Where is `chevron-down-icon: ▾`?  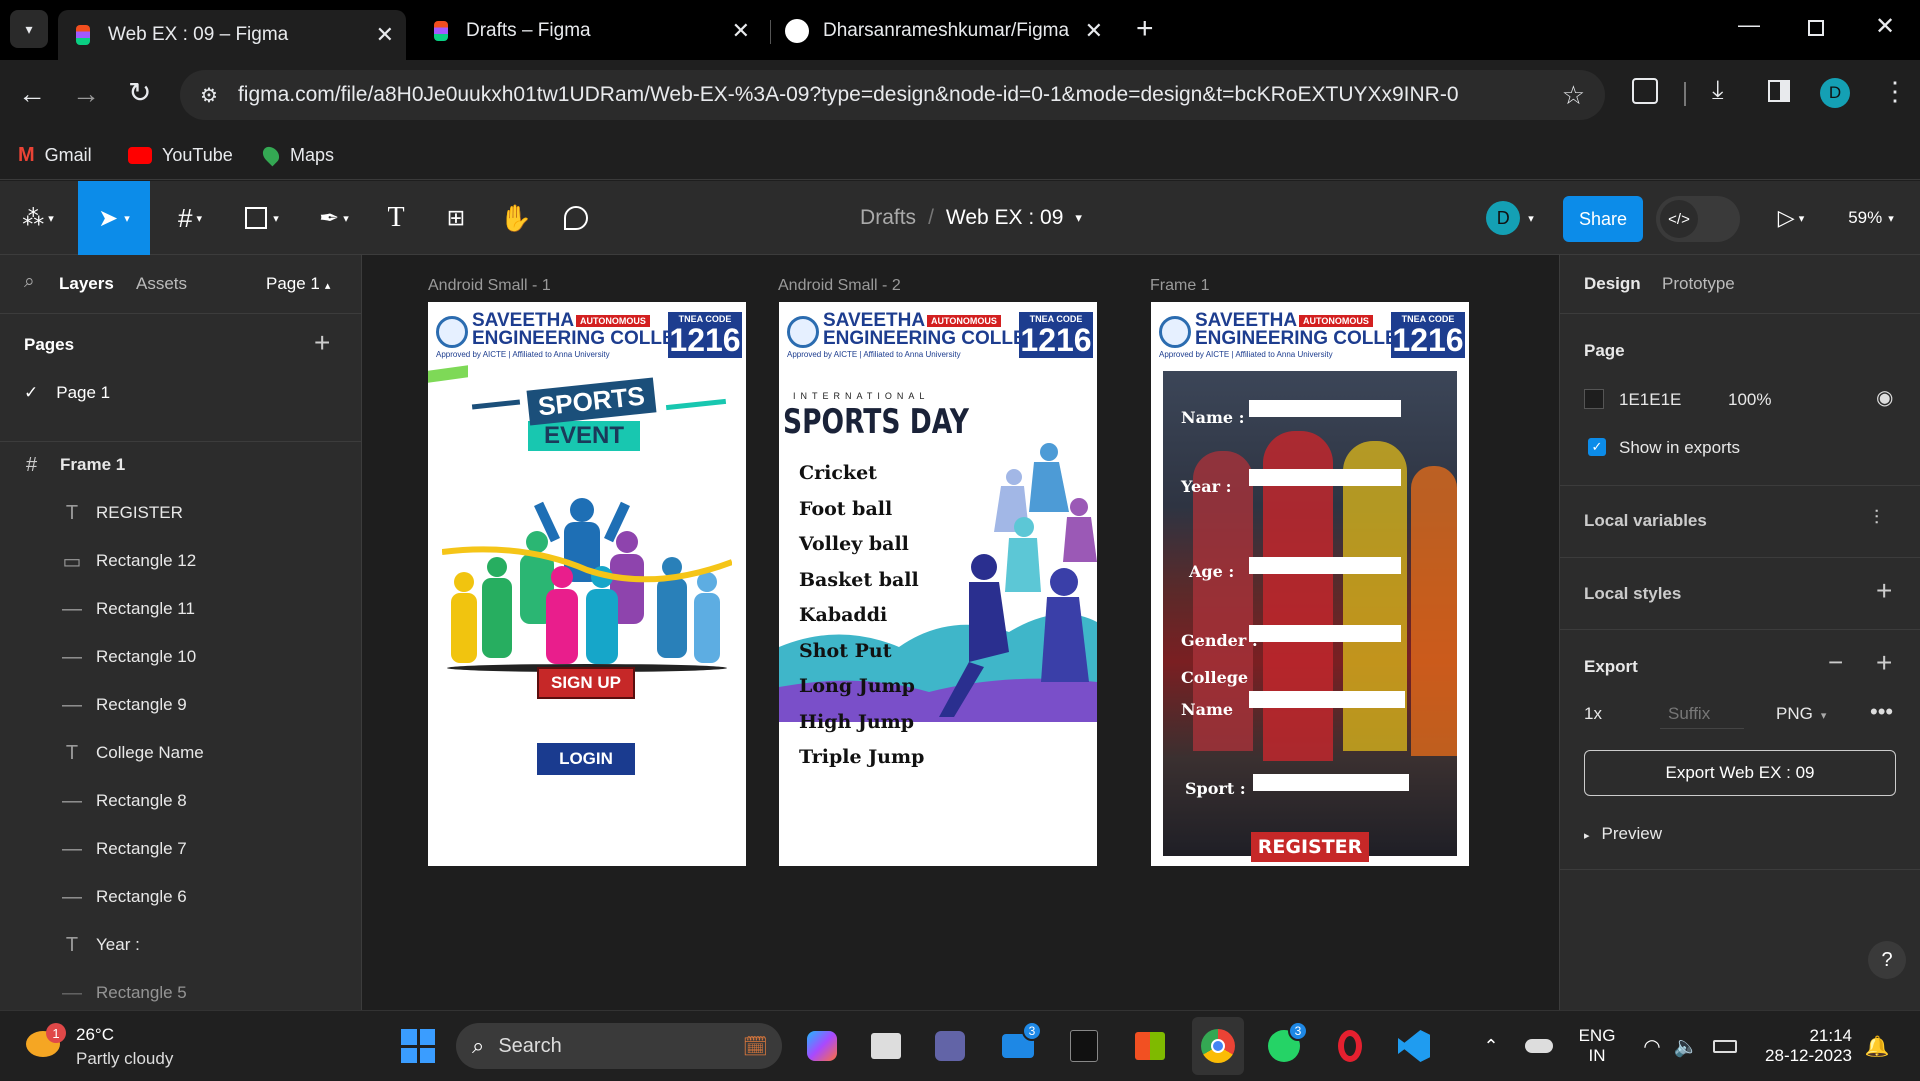
chevron-down-icon: ▾ is located at coordinates (1078, 218).